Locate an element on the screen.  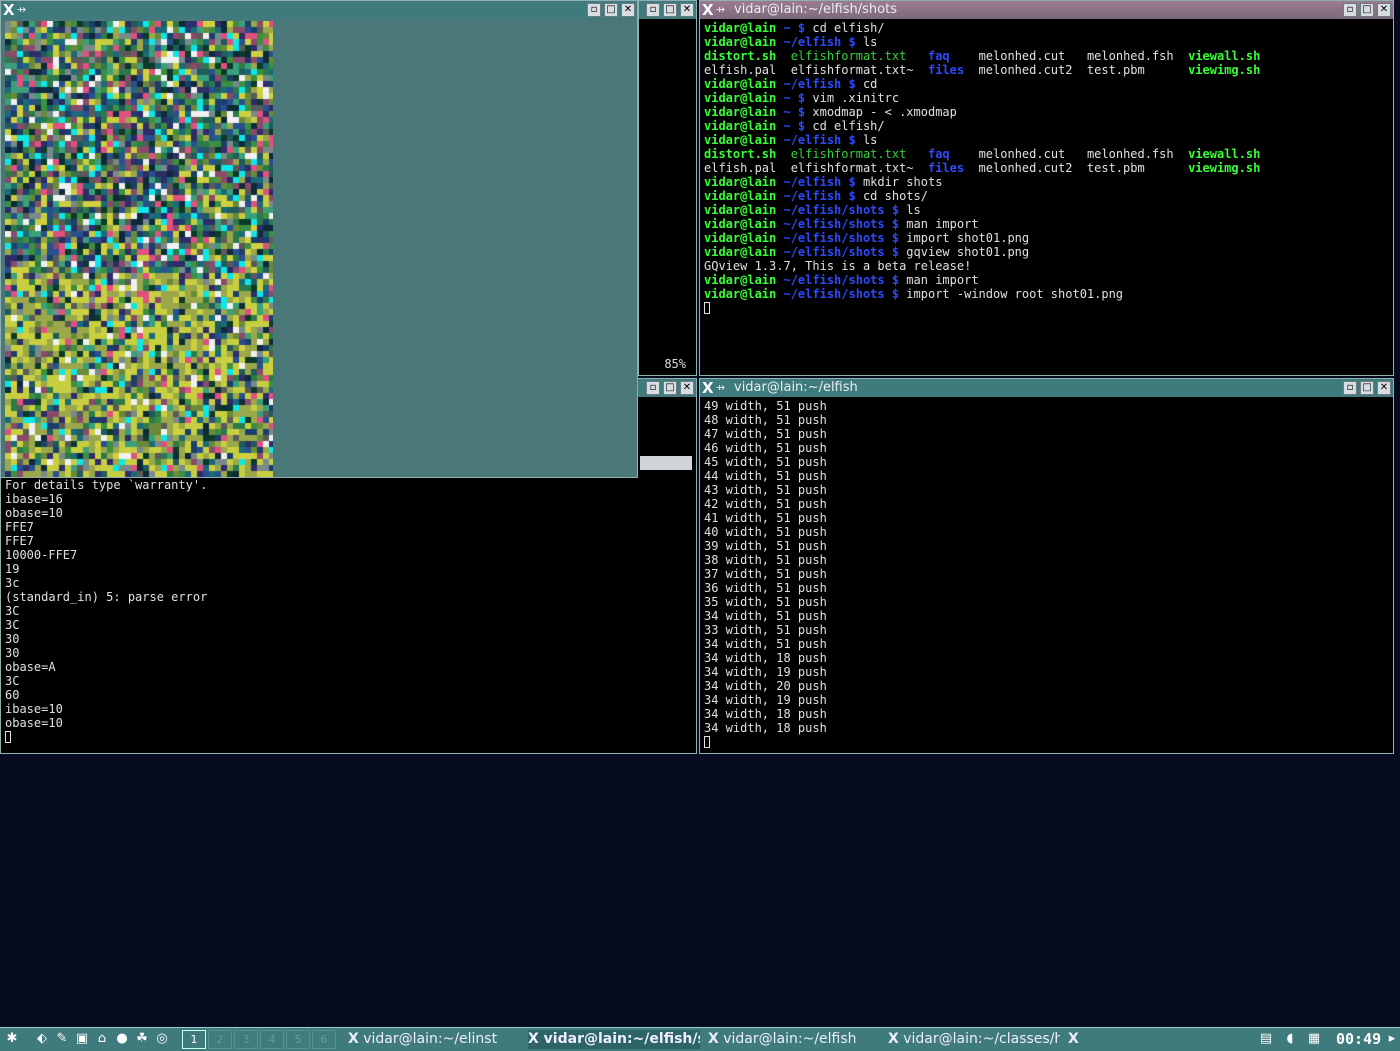
workspace-button-2: 2 is located at coordinates (220, 1039).